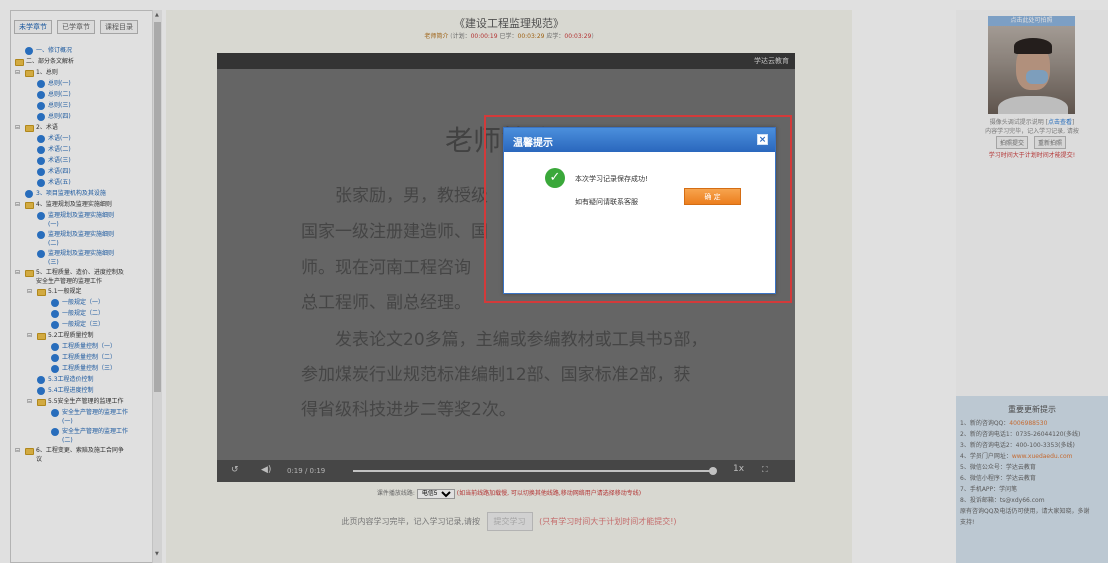 The width and height of the screenshot is (1108, 563). I want to click on camera-buttons: 拍照提交 重新拍照, so click(1033, 142).